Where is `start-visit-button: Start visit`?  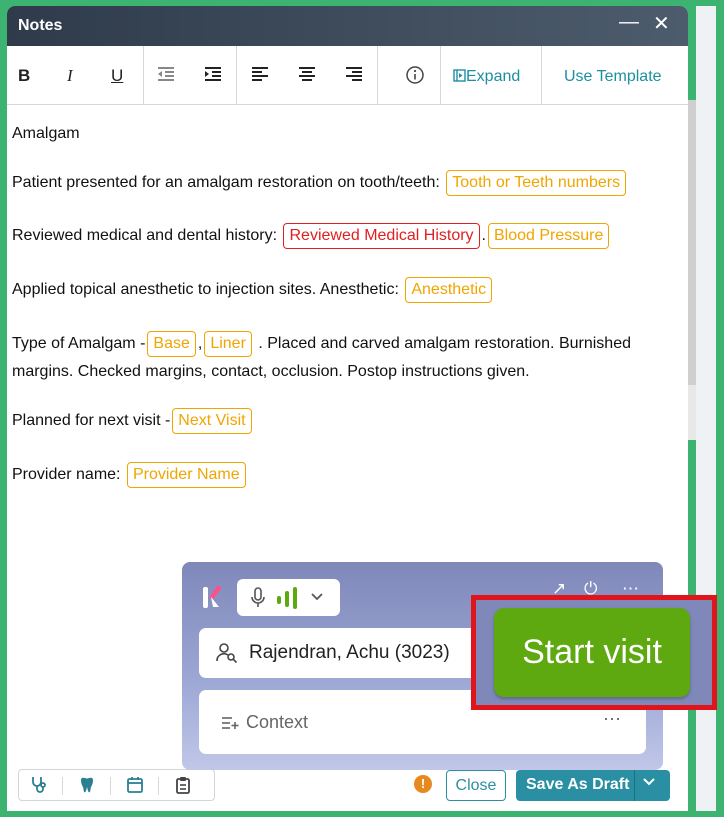
start-visit-button: Start visit is located at coordinates (592, 652).